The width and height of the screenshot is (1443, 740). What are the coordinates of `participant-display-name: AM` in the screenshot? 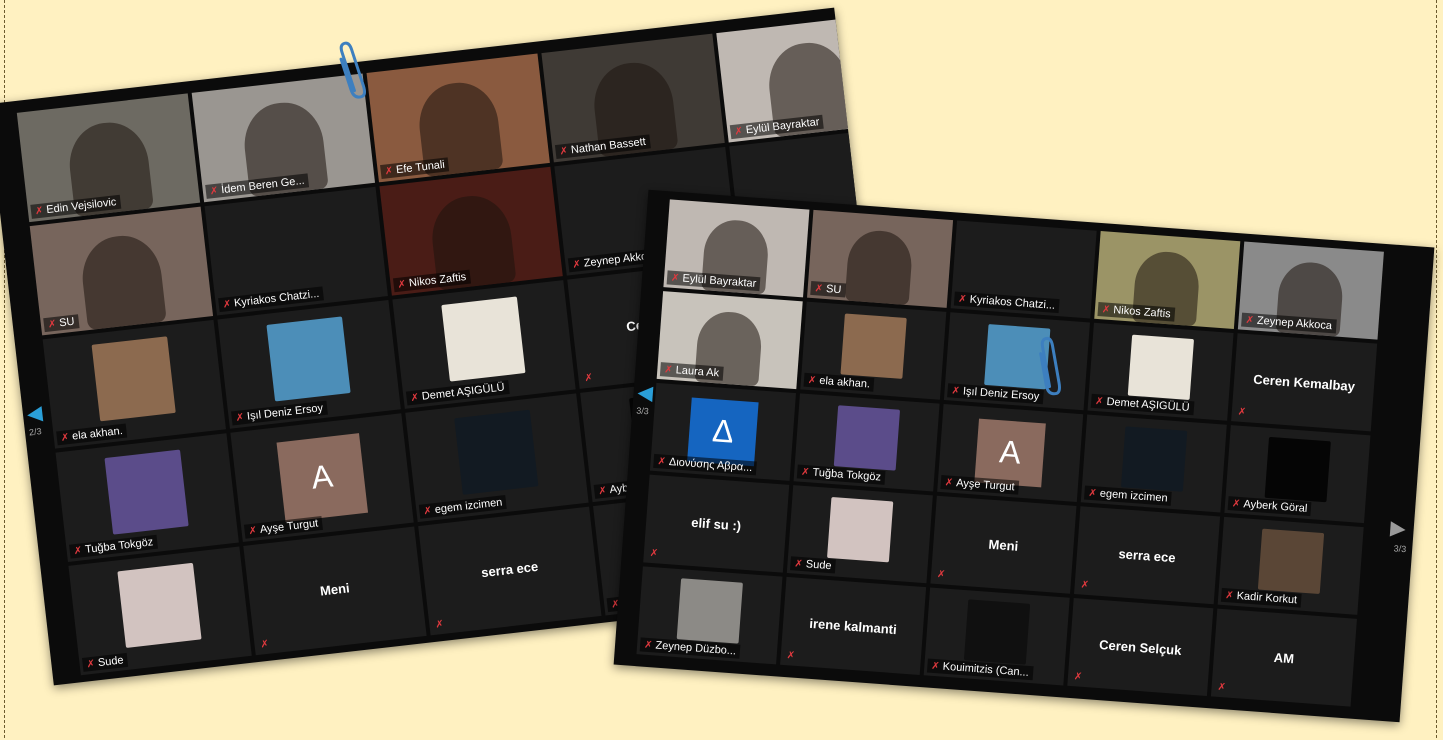 It's located at (1284, 658).